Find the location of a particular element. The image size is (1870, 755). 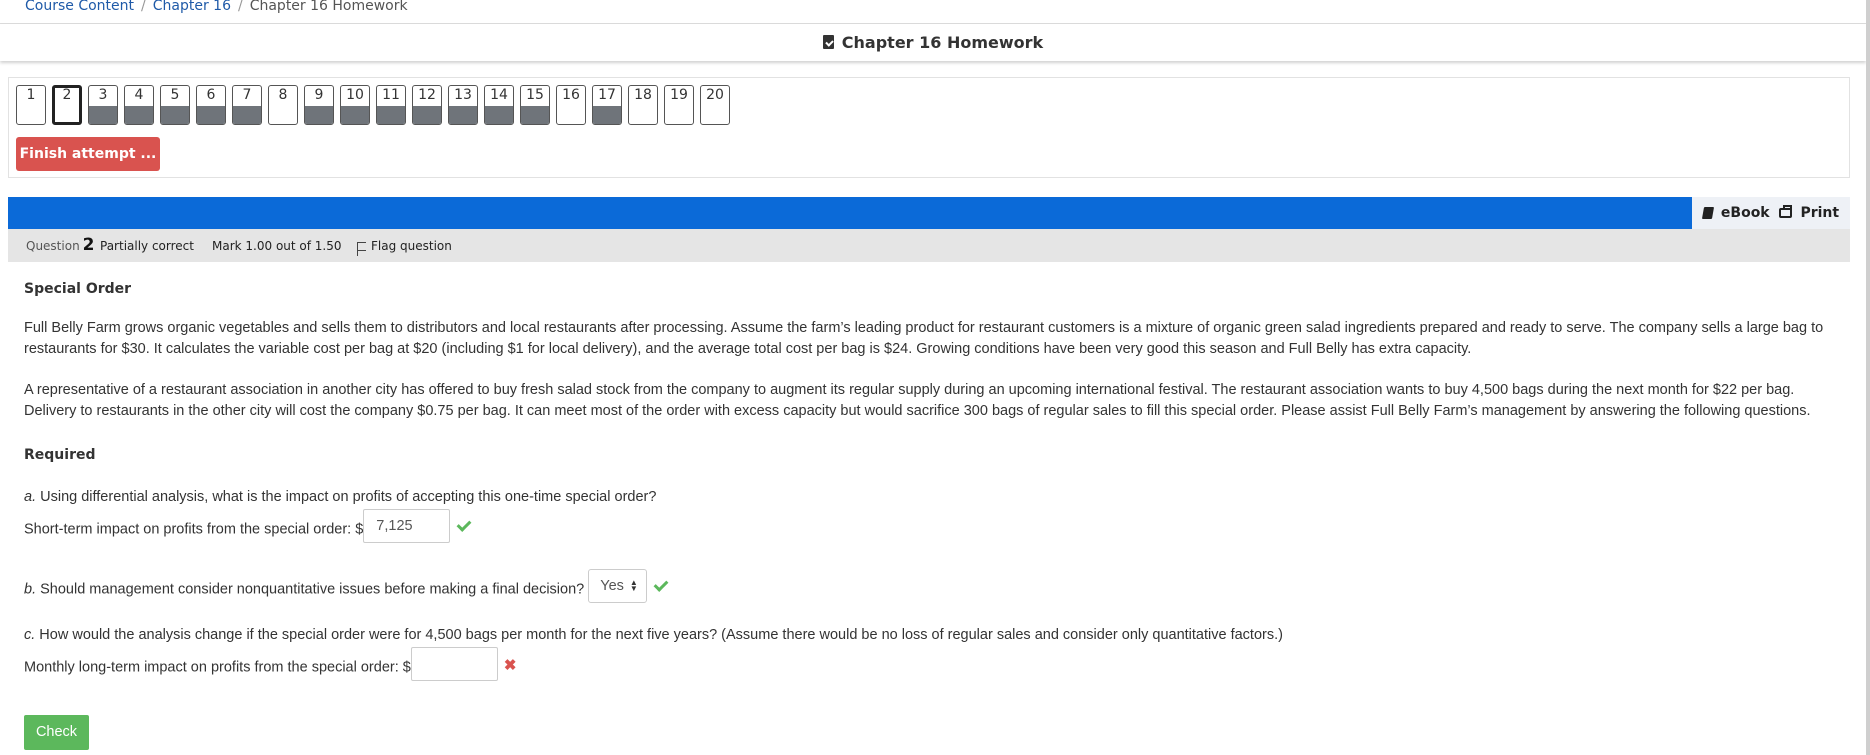

quiz-nav-button: 11 is located at coordinates (391, 105).